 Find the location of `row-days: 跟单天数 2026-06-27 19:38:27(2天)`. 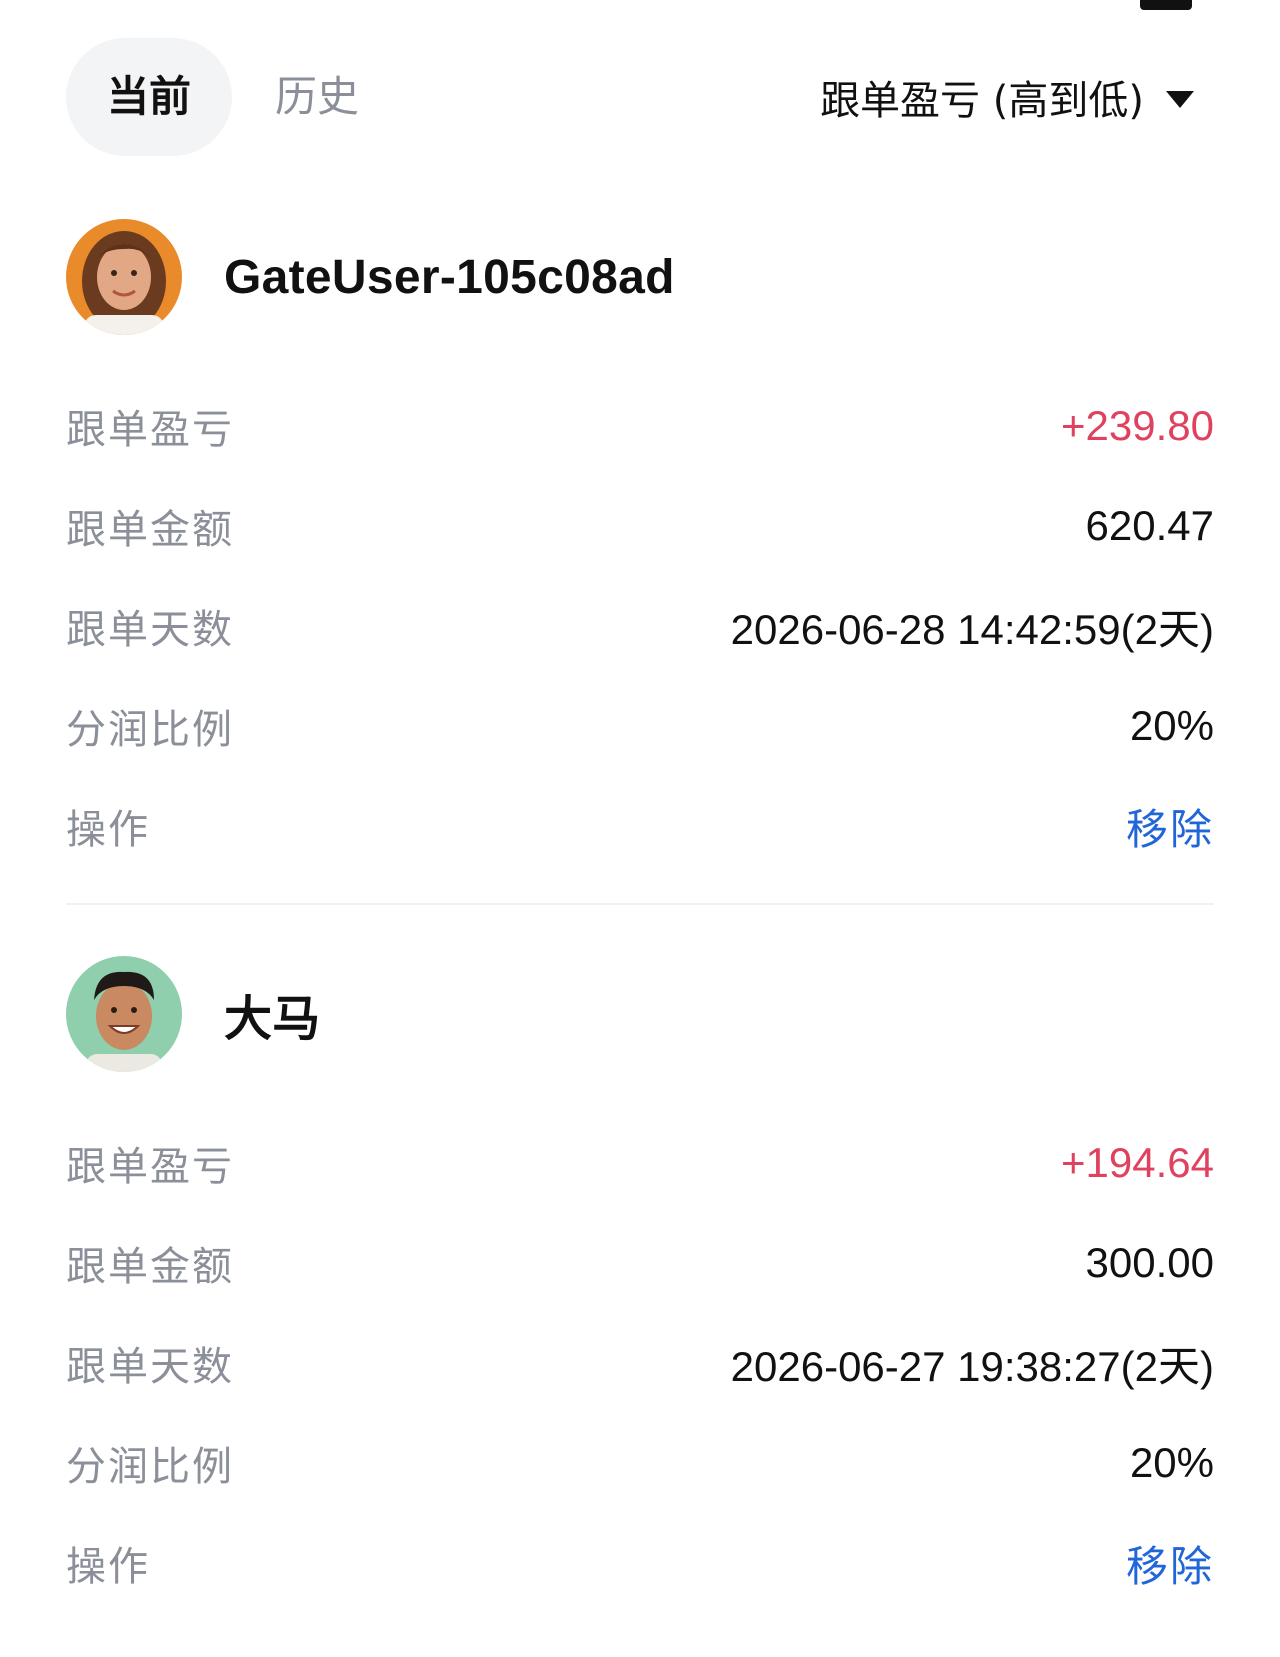

row-days: 跟单天数 2026-06-27 19:38:27(2天) is located at coordinates (640, 1363).